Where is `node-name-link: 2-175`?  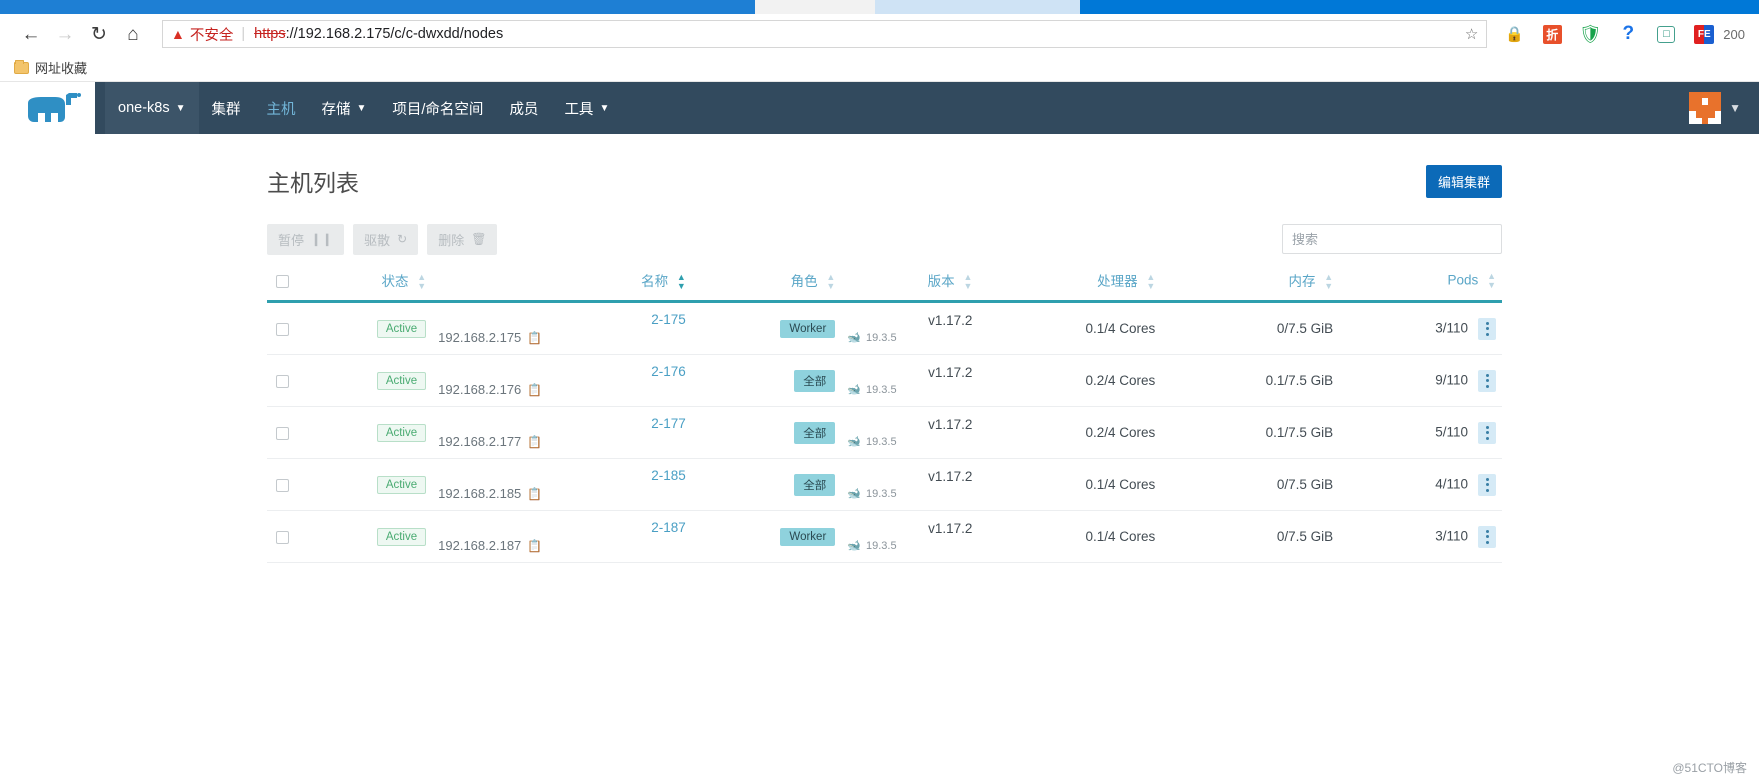 node-name-link: 2-175 is located at coordinates (562, 319).